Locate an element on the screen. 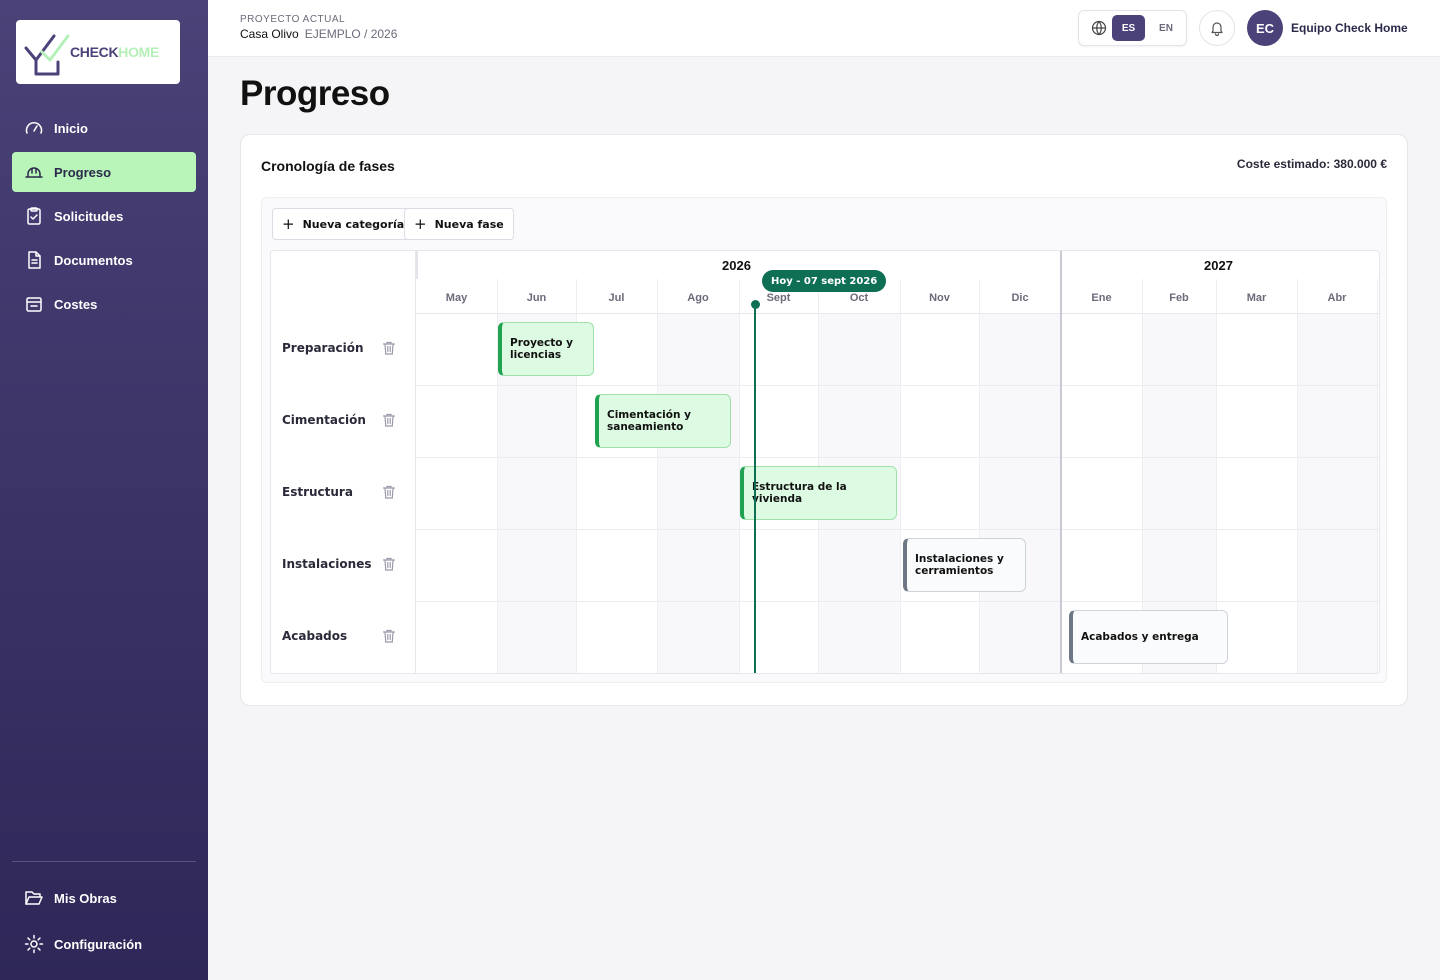 The image size is (1440, 980). phase-bar: Instalaciones y cerramientos is located at coordinates (964, 565).